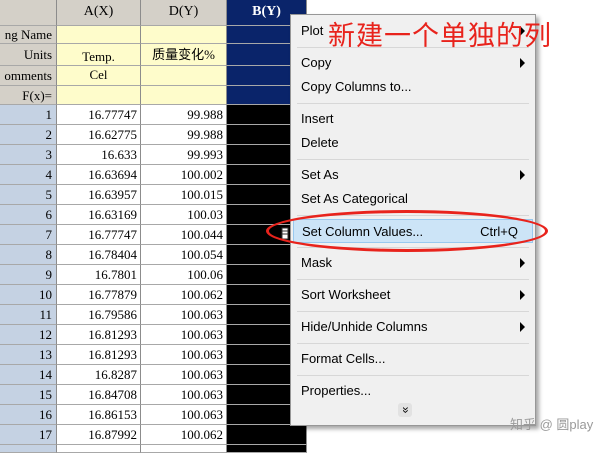 The width and height of the screenshot is (605, 453). I want to click on table-cell-a: 16.8287, so click(99, 375).